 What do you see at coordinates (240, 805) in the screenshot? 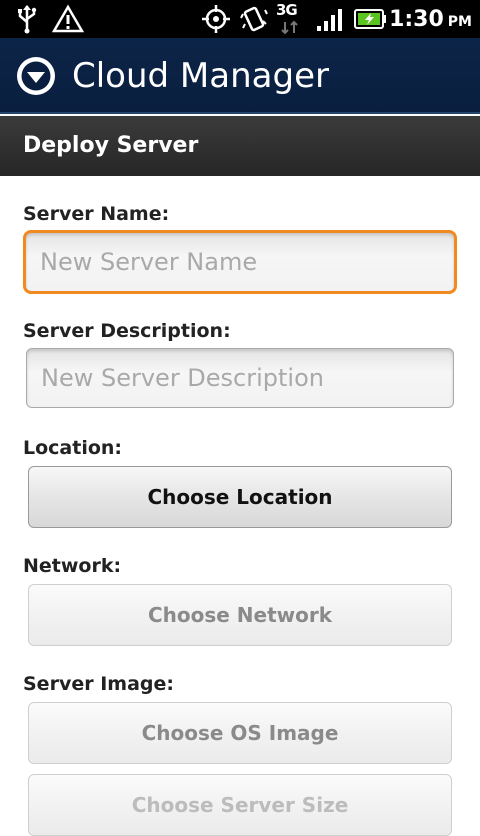
I see `choose-server-size-button: Choose Server Size` at bounding box center [240, 805].